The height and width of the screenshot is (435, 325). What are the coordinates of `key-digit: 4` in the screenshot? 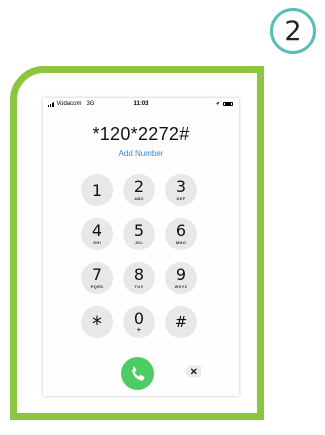 It's located at (97, 230).